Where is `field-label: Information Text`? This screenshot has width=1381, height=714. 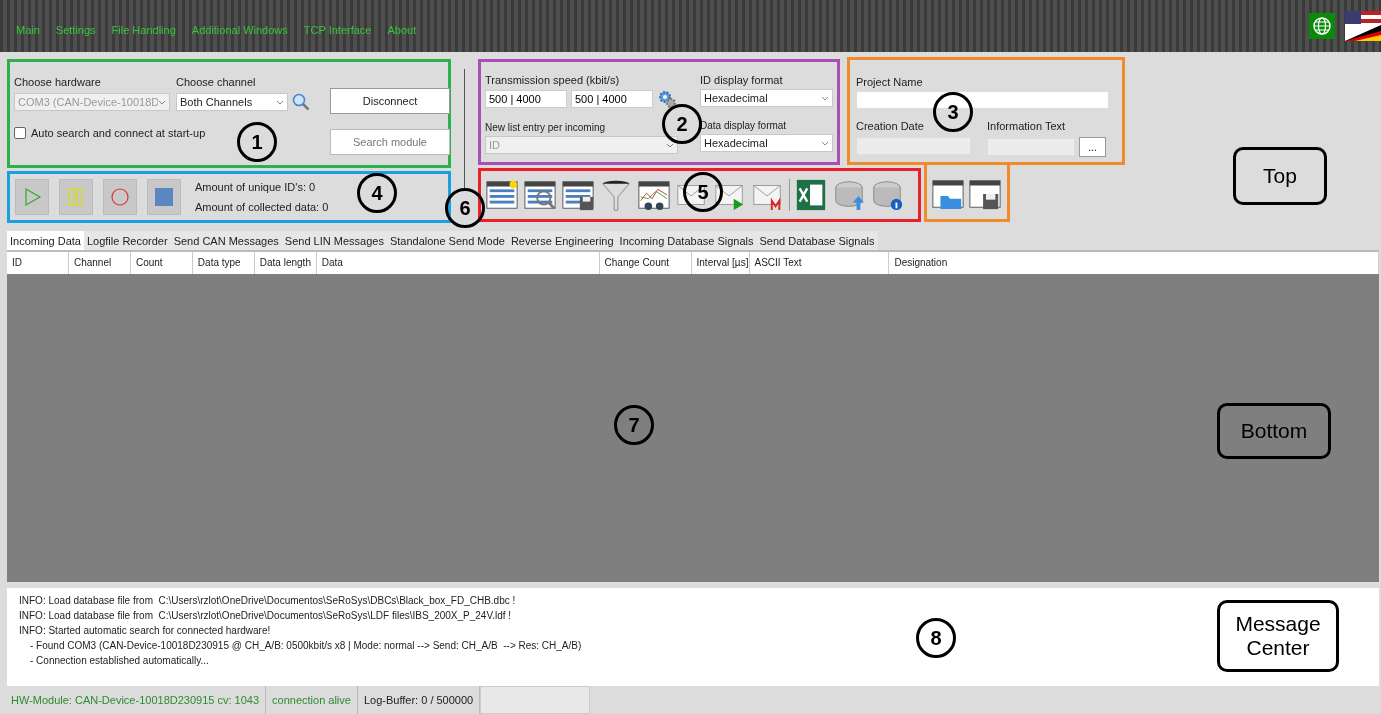 field-label: Information Text is located at coordinates (1027, 126).